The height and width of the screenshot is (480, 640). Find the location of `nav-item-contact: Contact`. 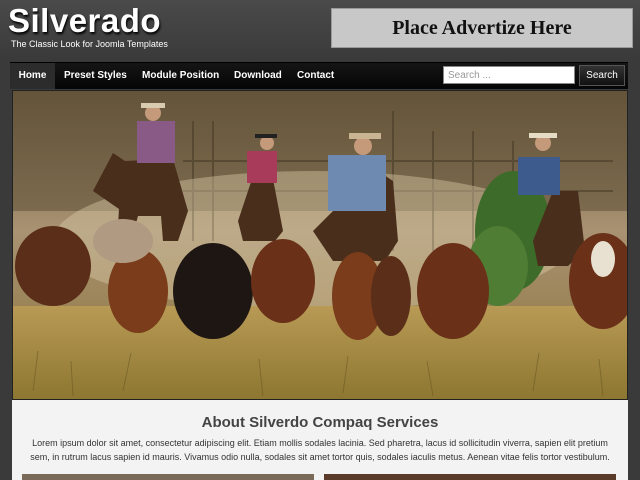

nav-item-contact: Contact is located at coordinates (315, 76).